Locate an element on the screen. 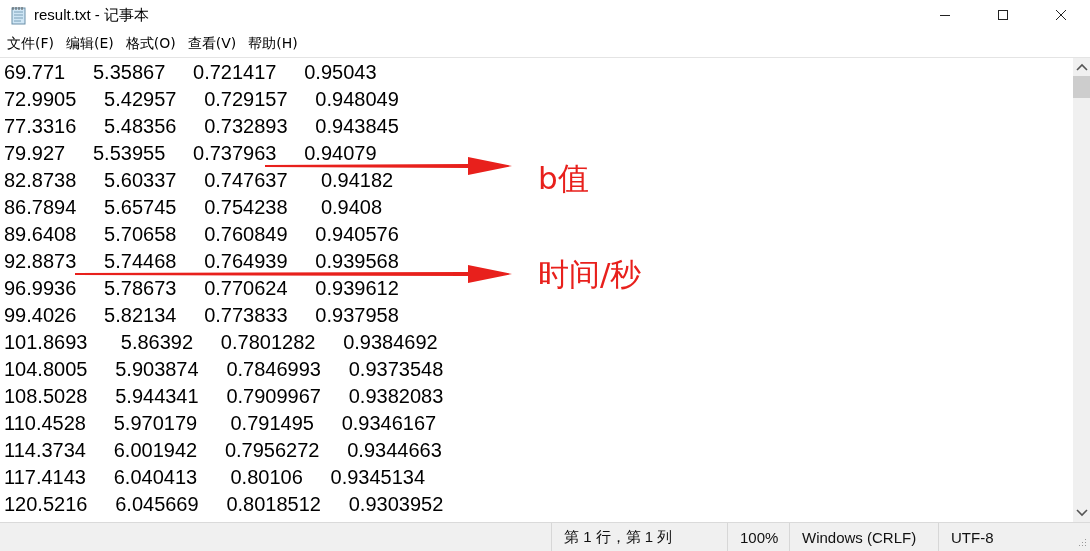 Image resolution: width=1090 pixels, height=551 pixels. annotation-label: b值 is located at coordinates (563, 178).